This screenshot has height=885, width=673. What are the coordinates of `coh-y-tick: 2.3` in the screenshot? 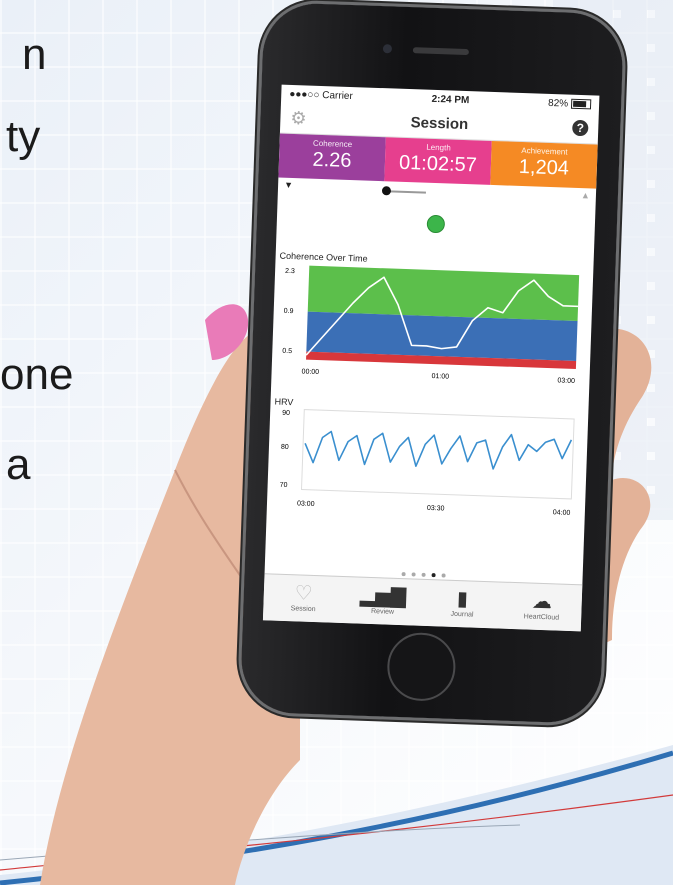 It's located at (290, 271).